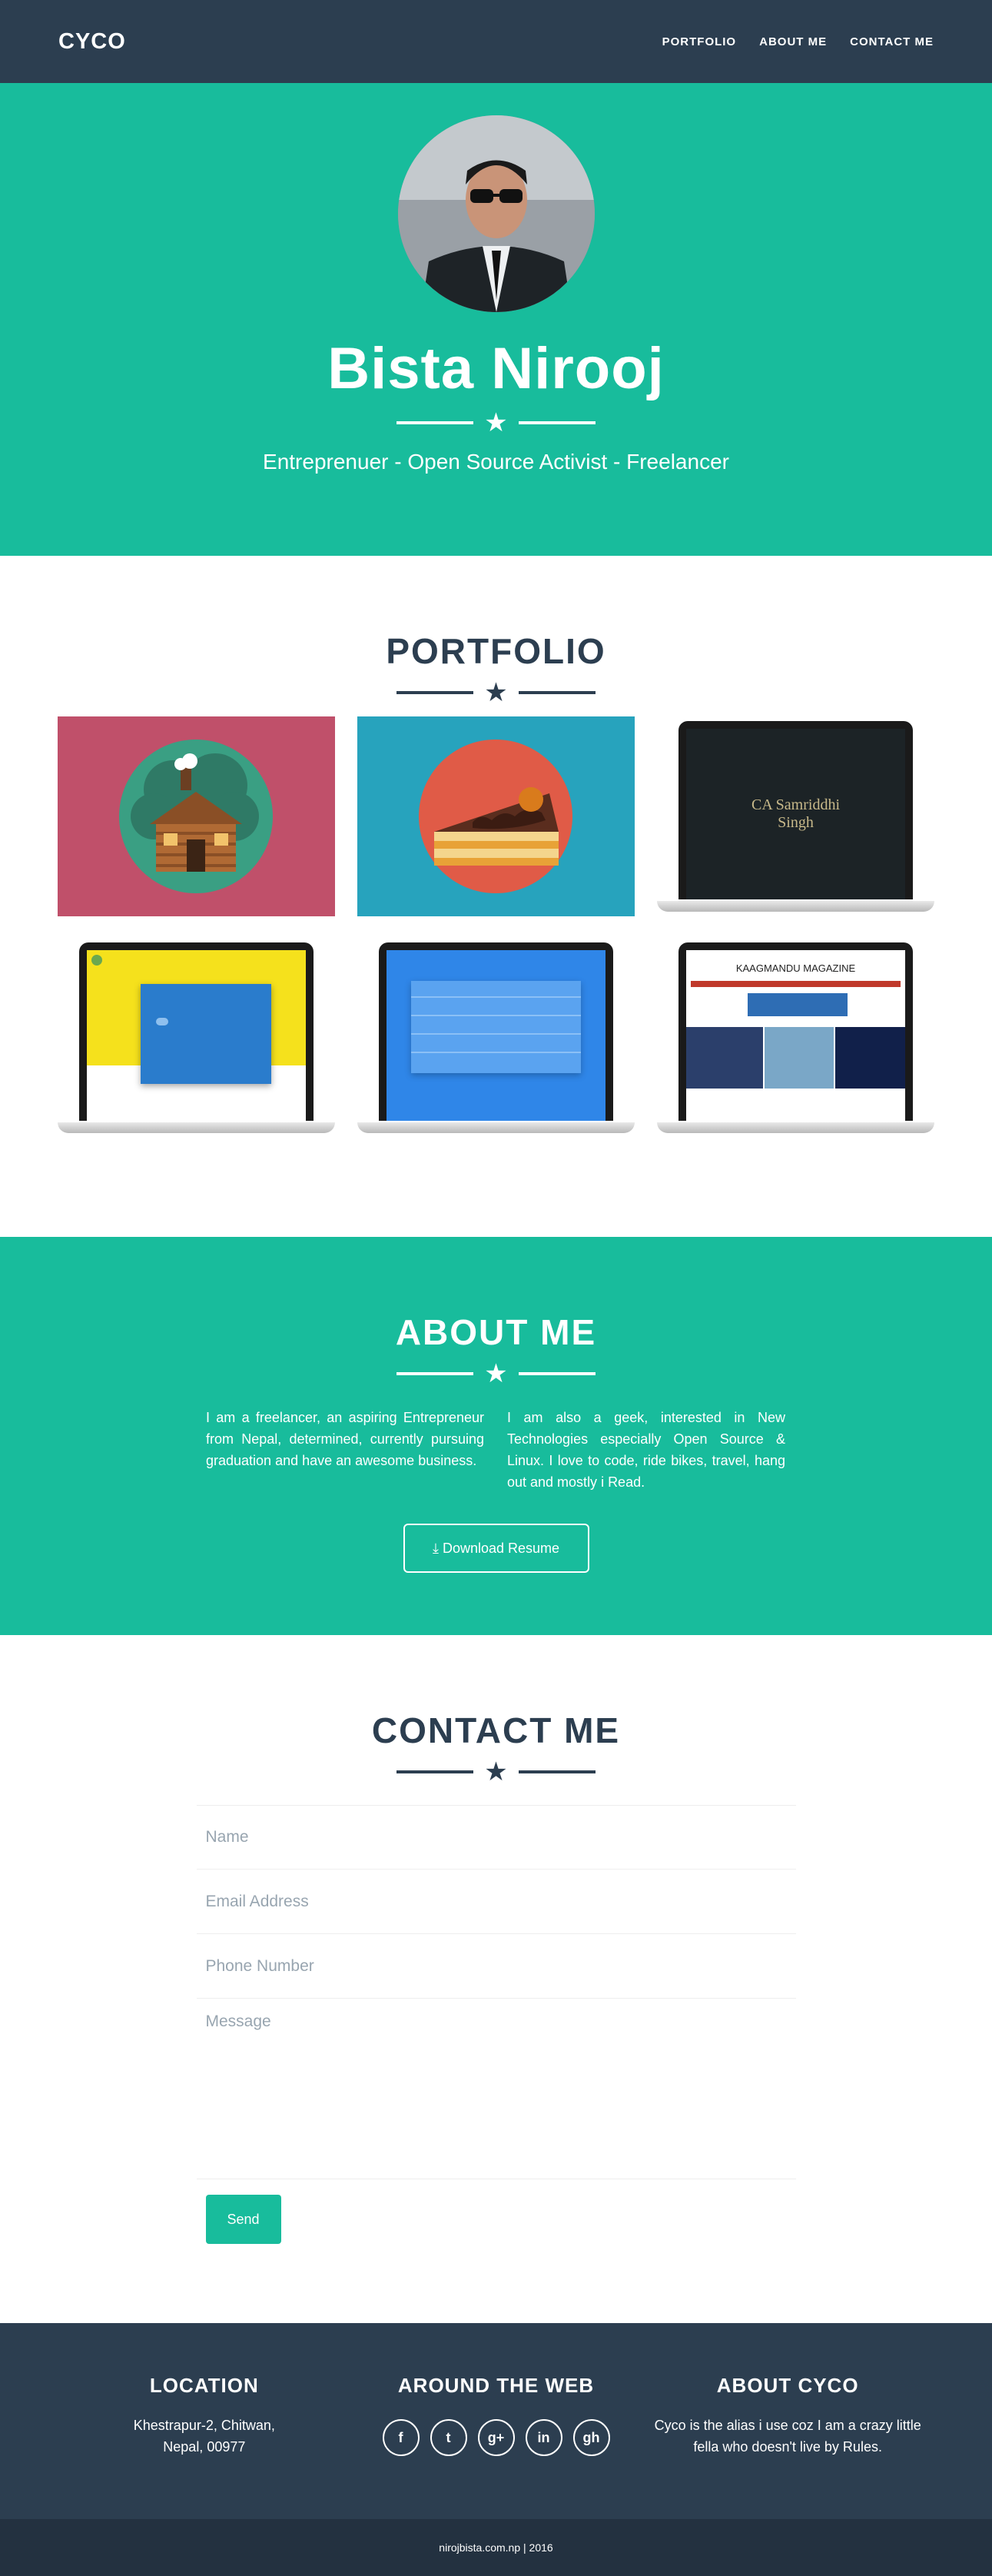 This screenshot has width=992, height=2576. I want to click on nav-links: Portfolio About Me Contact Me, so click(798, 41).